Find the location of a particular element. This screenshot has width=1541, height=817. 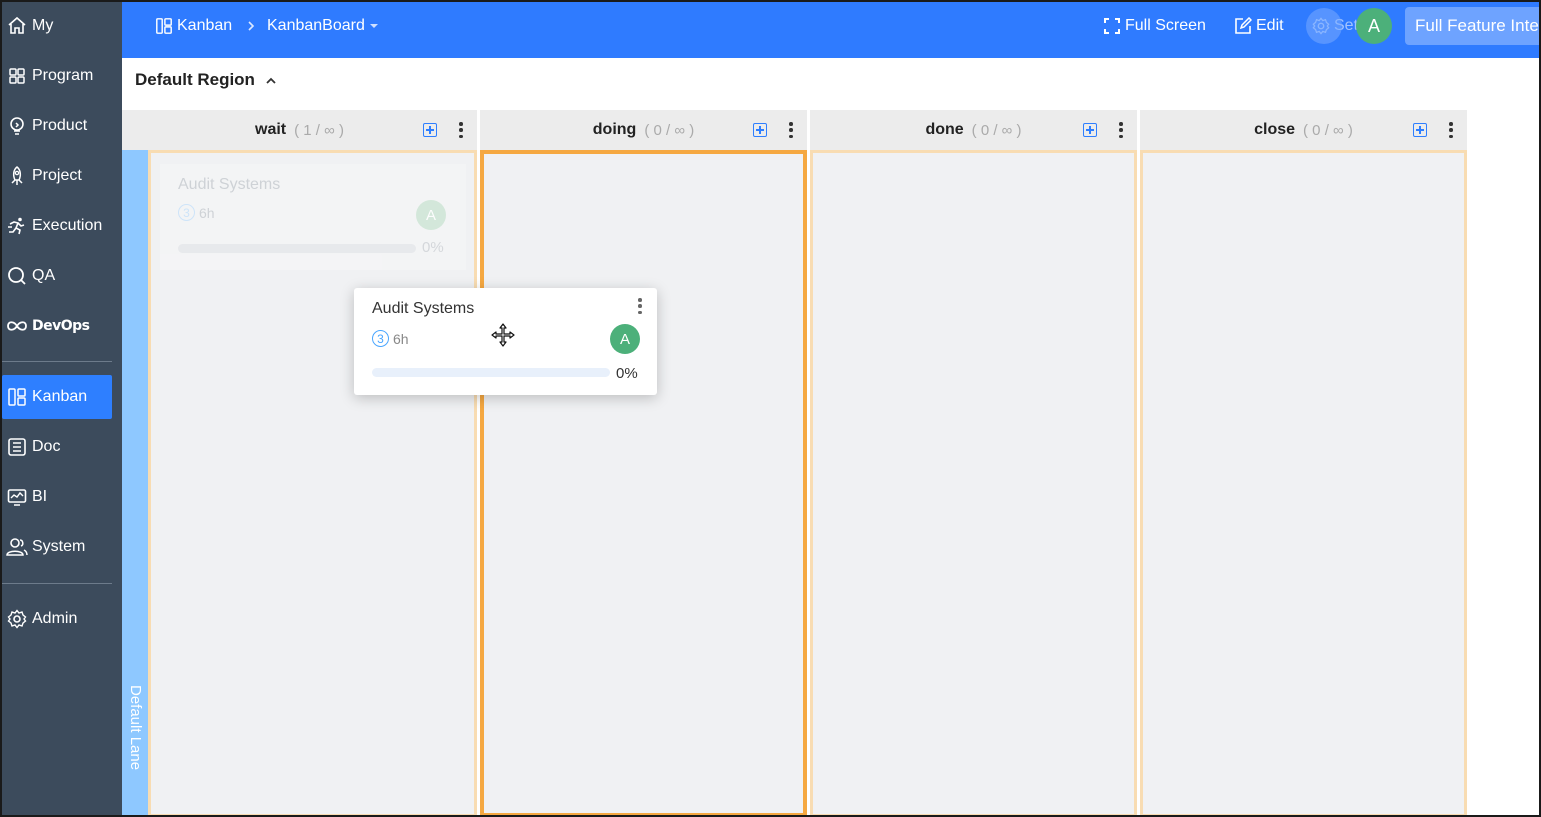

sidebar-item-devops: DevOps is located at coordinates (57, 326).